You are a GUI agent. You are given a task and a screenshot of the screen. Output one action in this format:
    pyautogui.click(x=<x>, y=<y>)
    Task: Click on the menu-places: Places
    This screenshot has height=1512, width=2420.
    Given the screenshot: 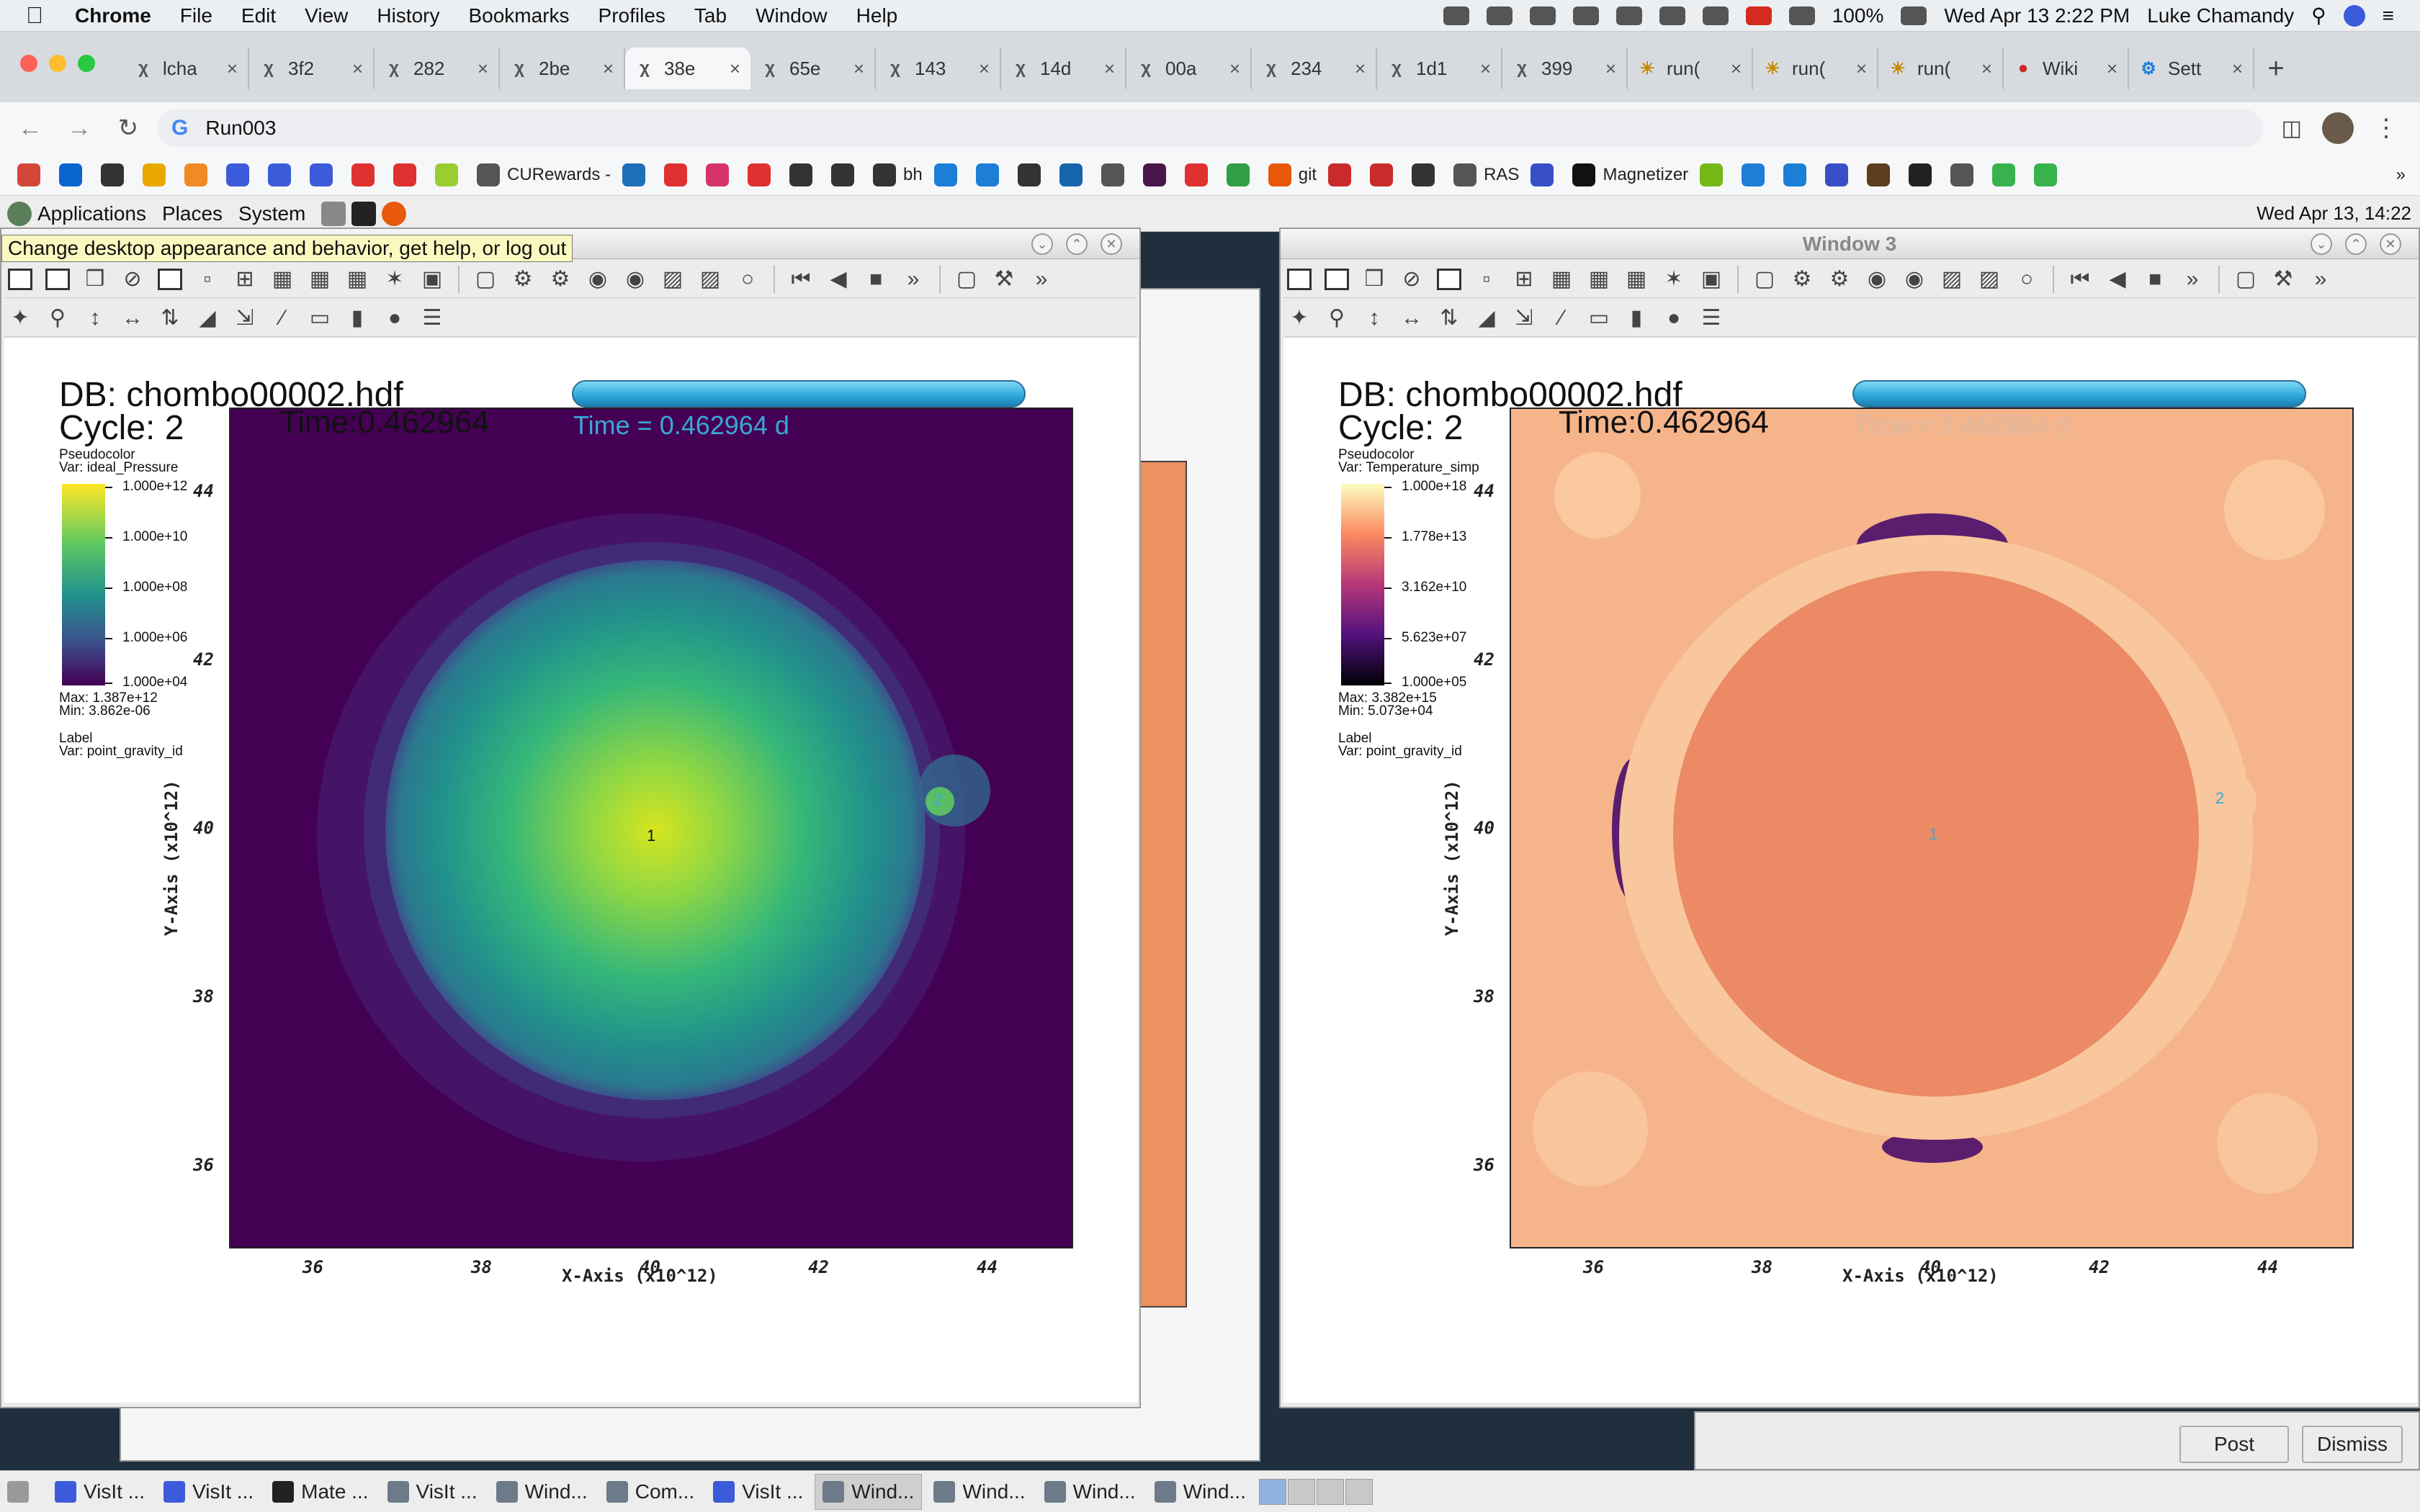 What is the action you would take?
    pyautogui.click(x=192, y=213)
    